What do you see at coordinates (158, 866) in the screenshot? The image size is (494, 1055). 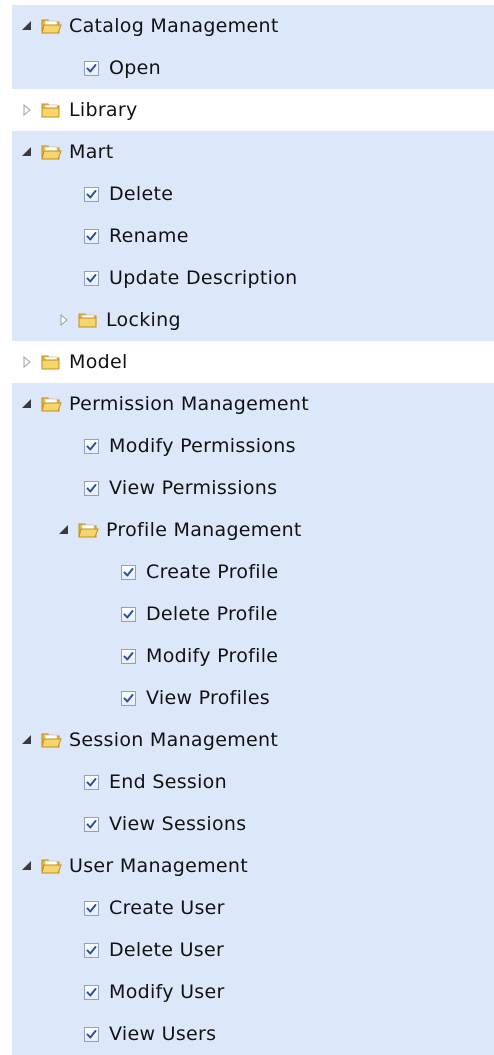 I see `tree-node-label: User Management` at bounding box center [158, 866].